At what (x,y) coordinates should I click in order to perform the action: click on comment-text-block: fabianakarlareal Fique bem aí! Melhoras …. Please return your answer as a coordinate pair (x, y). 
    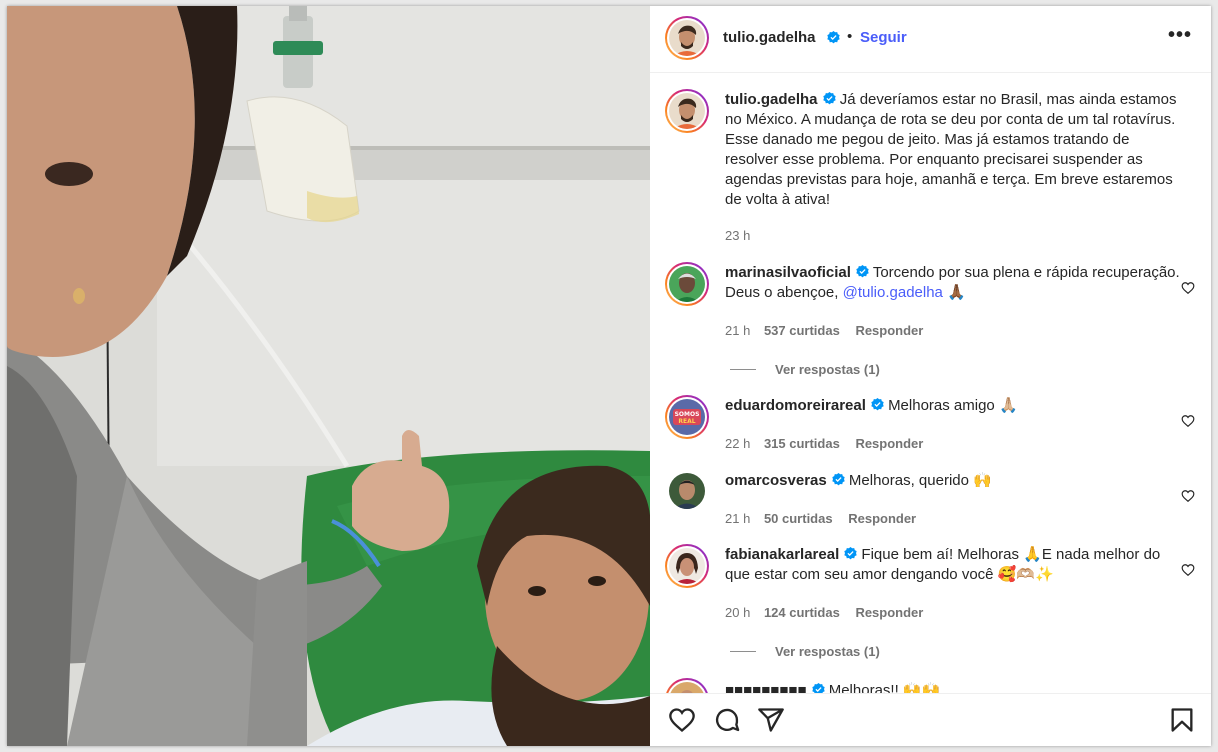
    Looking at the image, I should click on (952, 565).